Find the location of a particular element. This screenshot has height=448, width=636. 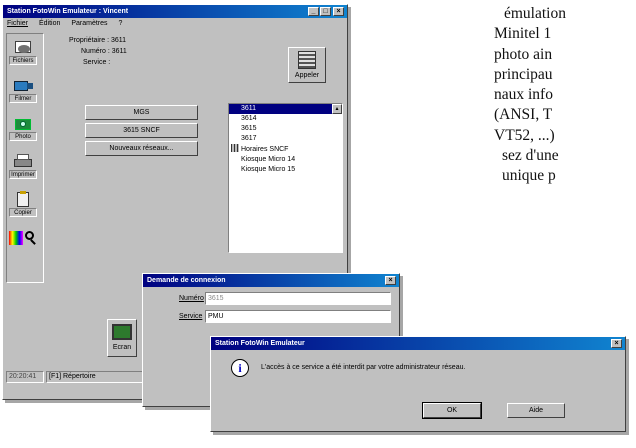

article-line: photo ain is located at coordinates (523, 54).